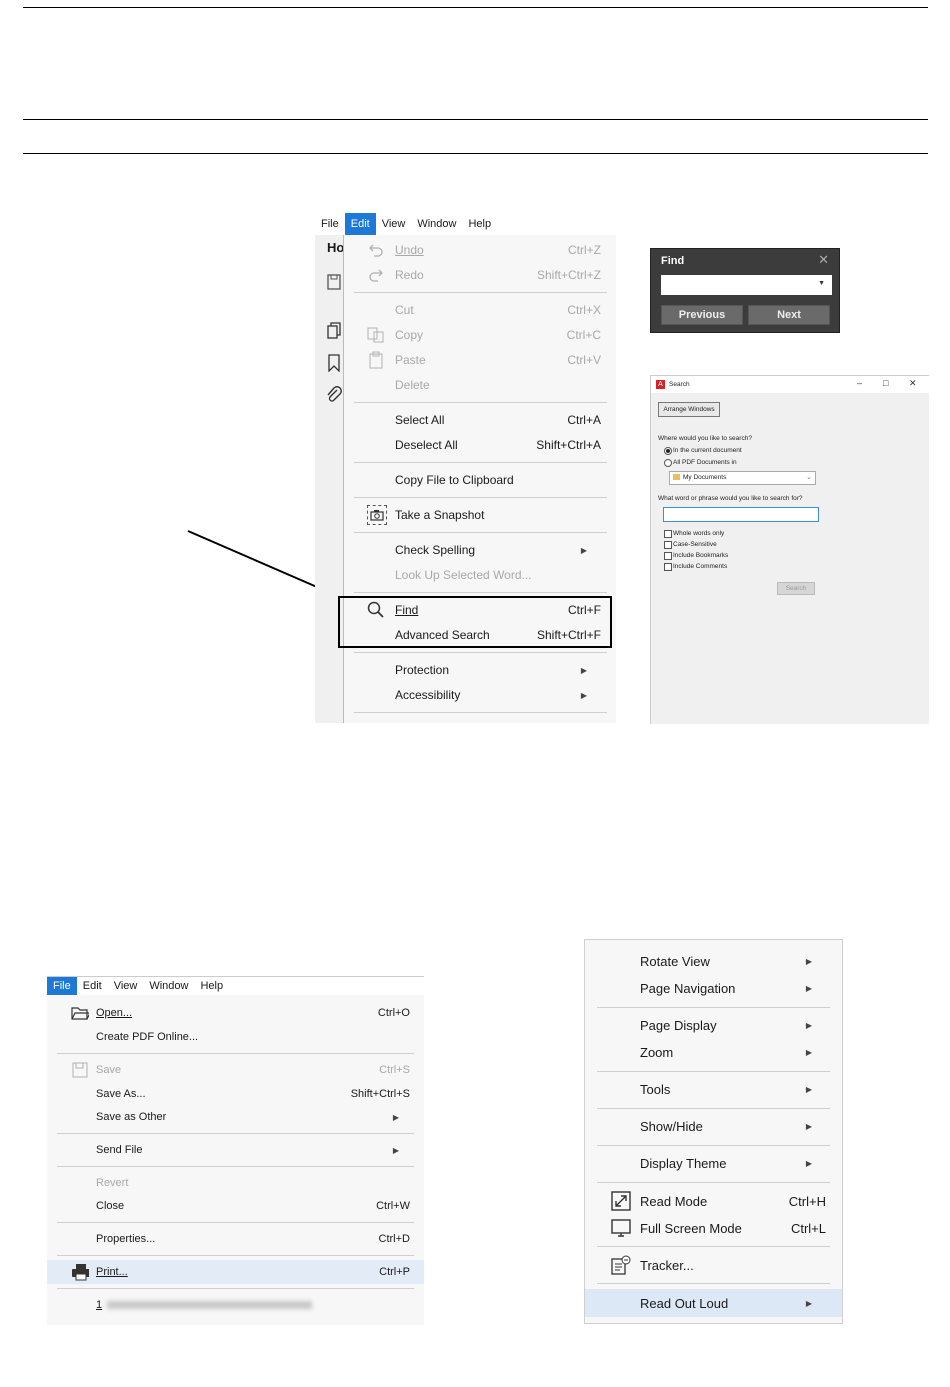  I want to click on maximize-icon: □, so click(885, 383).